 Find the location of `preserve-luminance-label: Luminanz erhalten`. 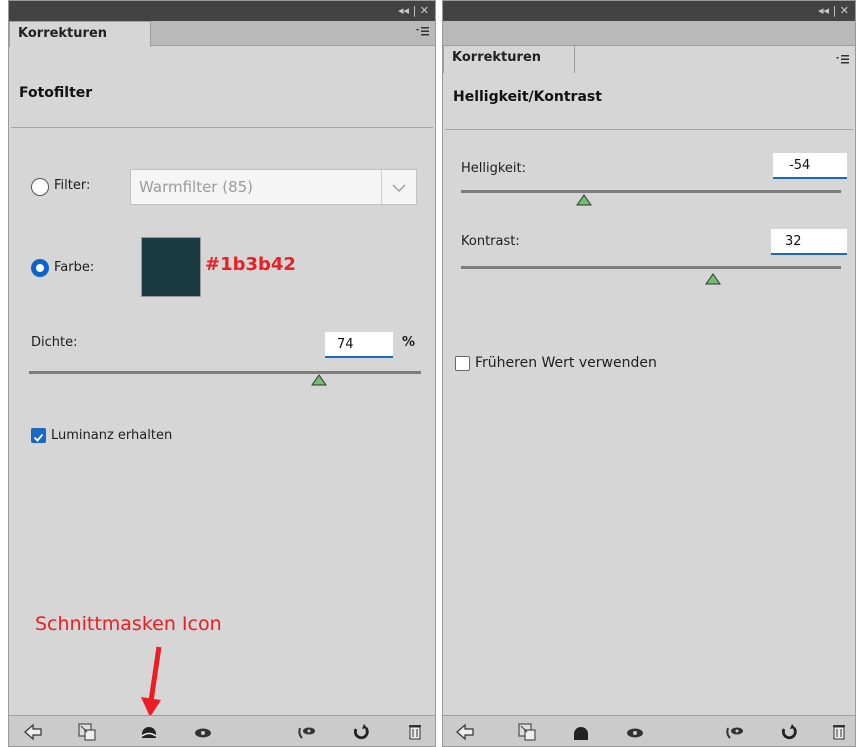

preserve-luminance-label: Luminanz erhalten is located at coordinates (112, 435).